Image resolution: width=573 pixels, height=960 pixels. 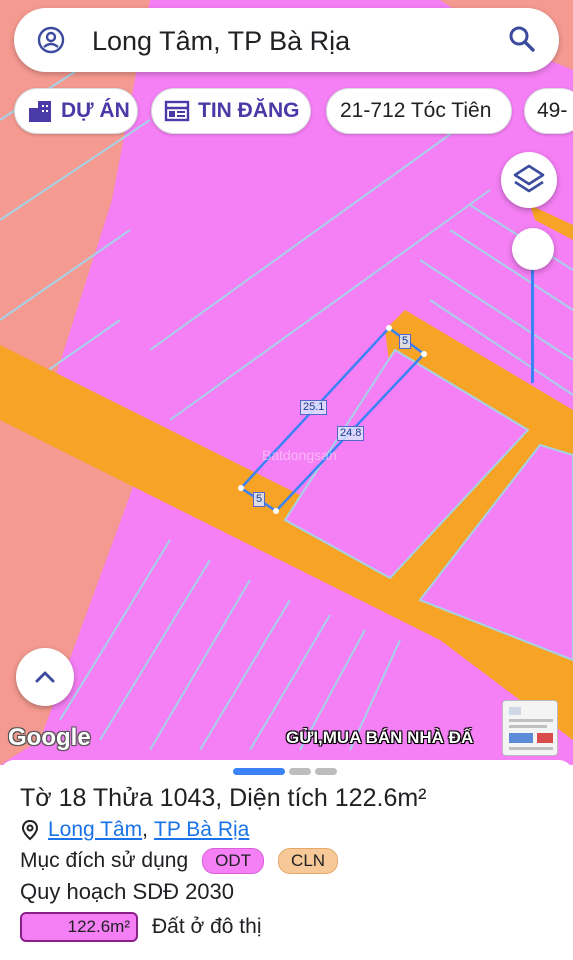 I want to click on parcel-location: Long Tâm , TP Bà Rịa, so click(x=134, y=830).